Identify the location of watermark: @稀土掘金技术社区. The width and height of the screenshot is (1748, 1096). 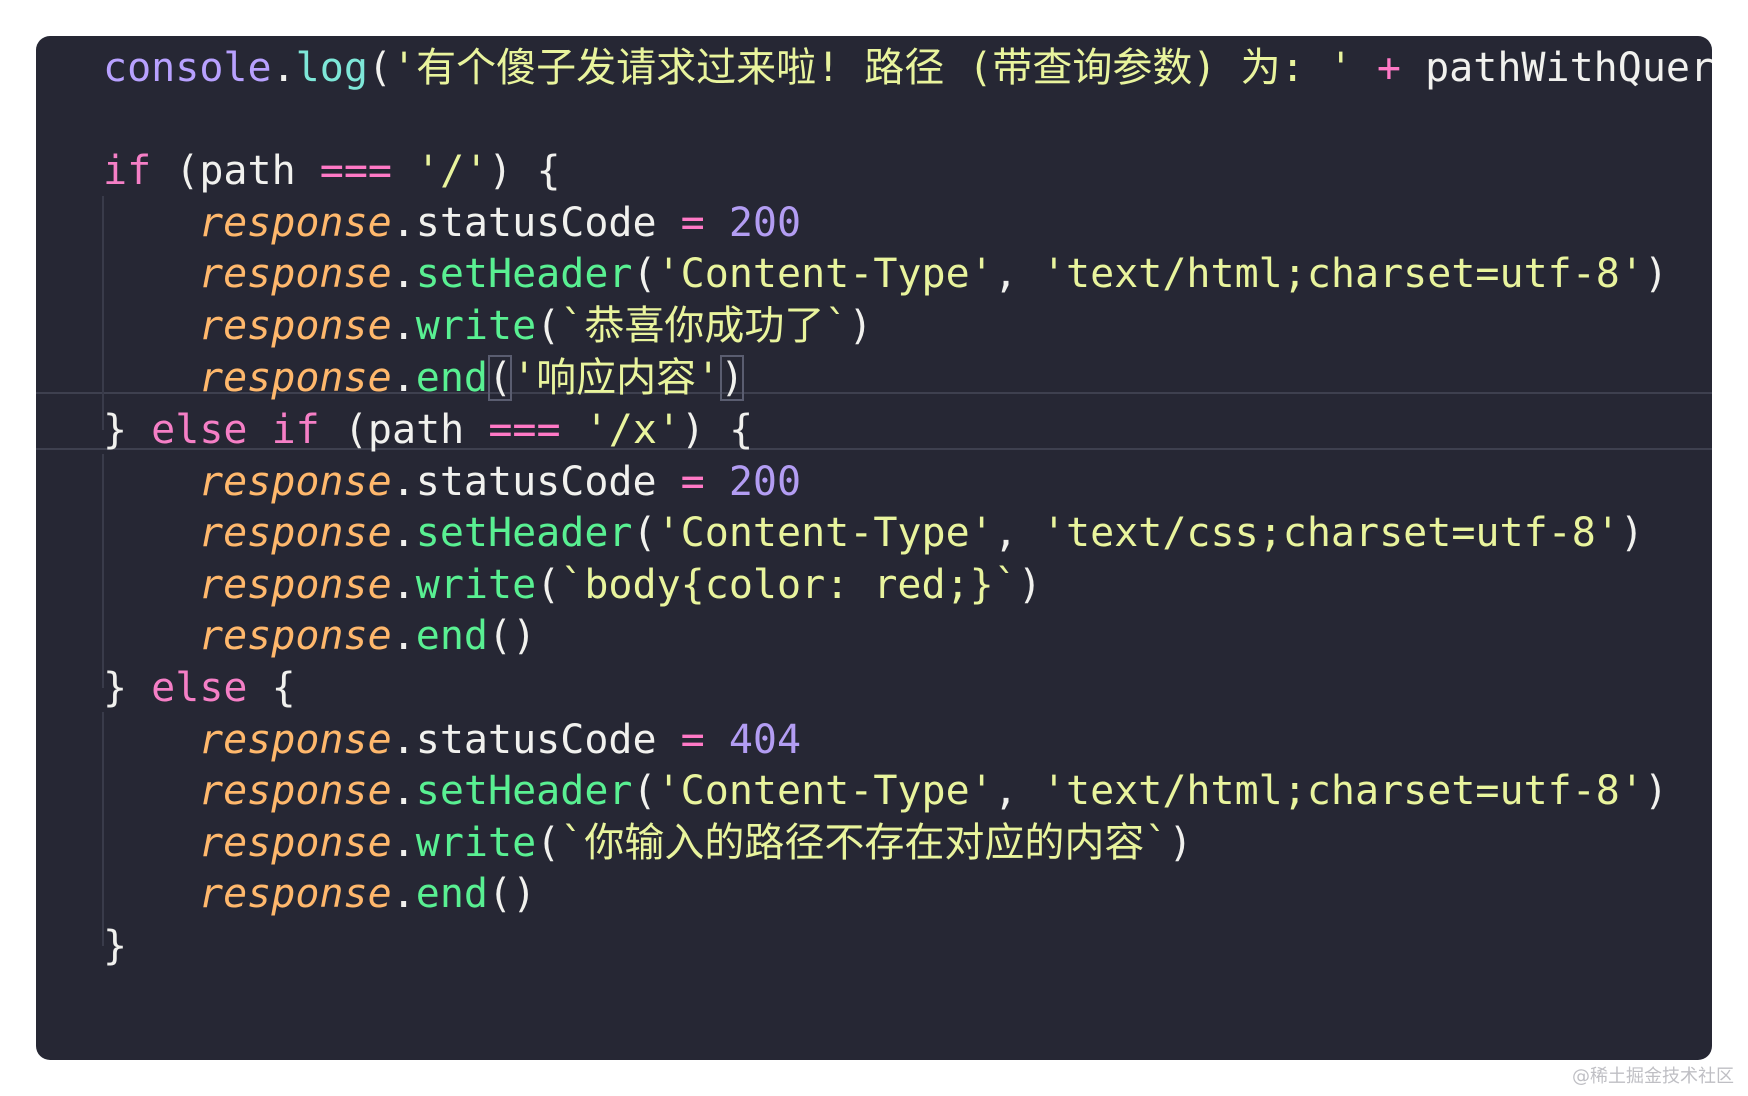
(1653, 1076).